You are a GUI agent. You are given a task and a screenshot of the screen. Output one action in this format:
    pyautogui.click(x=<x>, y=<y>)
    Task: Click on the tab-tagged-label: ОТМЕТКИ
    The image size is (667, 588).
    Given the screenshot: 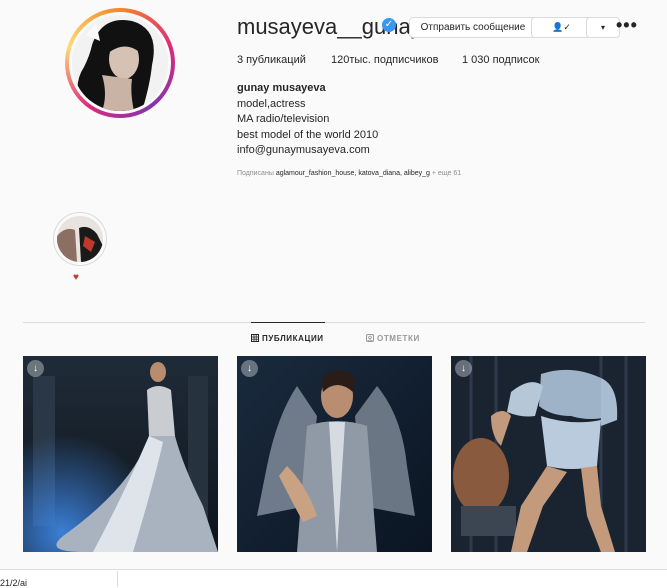 What is the action you would take?
    pyautogui.click(x=398, y=338)
    